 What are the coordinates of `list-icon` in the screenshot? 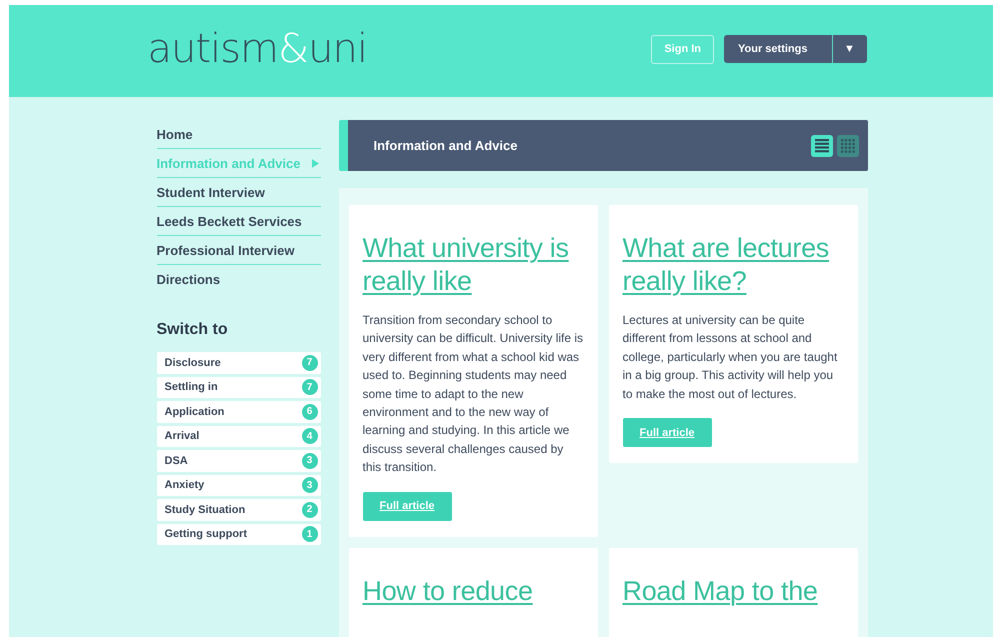 It's located at (821, 145).